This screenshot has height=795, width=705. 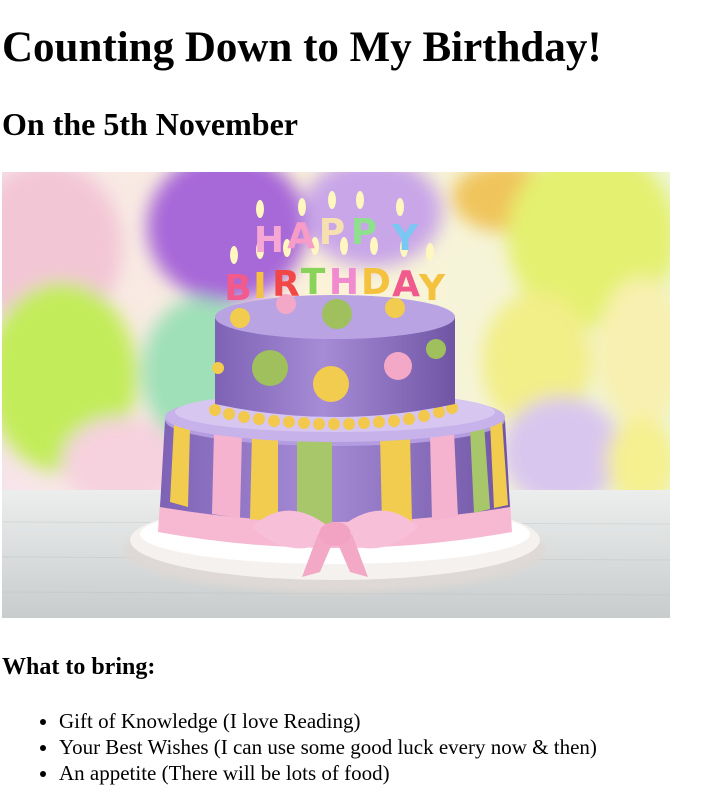 What do you see at coordinates (286, 284) in the screenshot?
I see `svg-text: R` at bounding box center [286, 284].